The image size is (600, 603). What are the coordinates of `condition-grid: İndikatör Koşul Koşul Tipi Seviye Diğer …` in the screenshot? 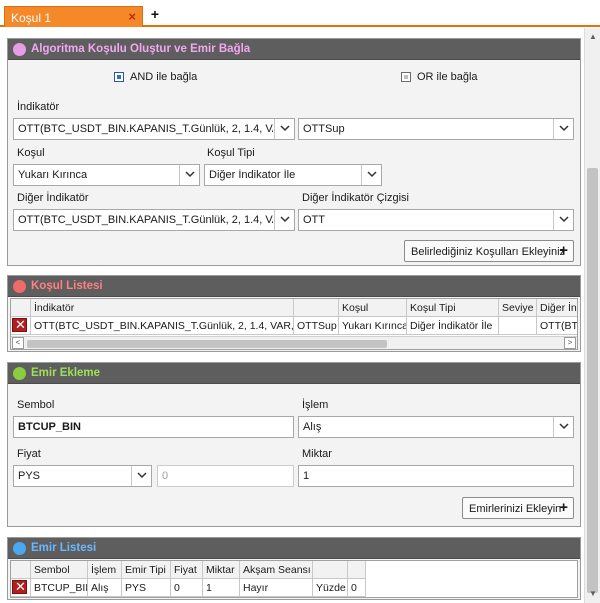 It's located at (294, 324).